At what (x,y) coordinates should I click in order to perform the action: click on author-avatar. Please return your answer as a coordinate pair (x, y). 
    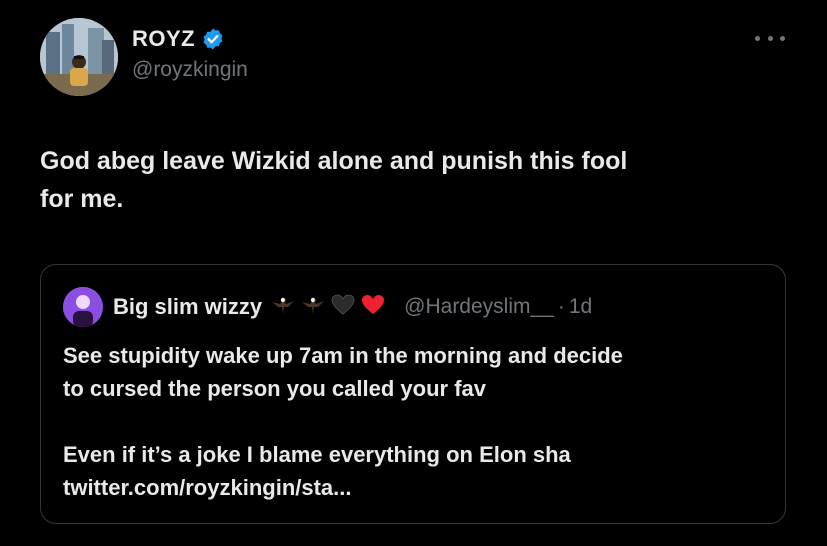
    Looking at the image, I should click on (79, 57).